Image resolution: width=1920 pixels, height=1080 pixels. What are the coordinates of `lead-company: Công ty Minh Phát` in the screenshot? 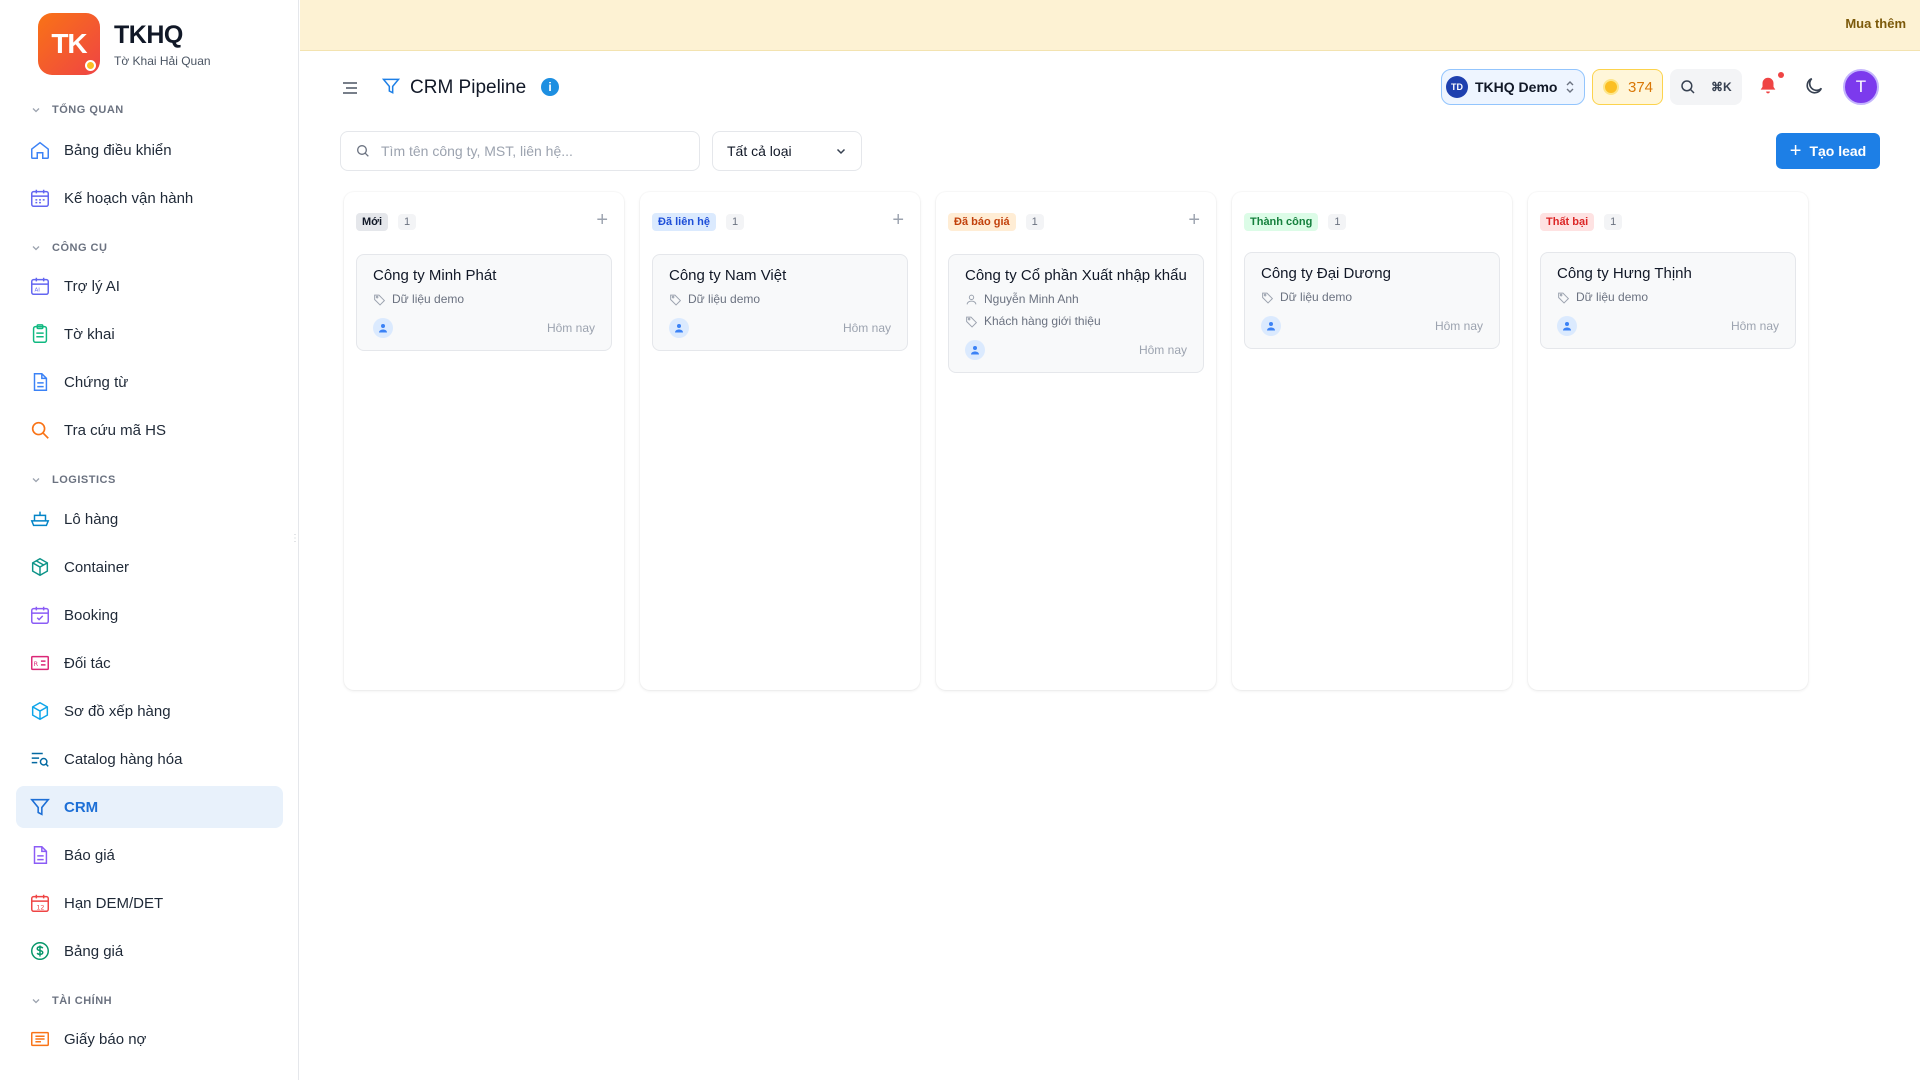 It's located at (435, 275).